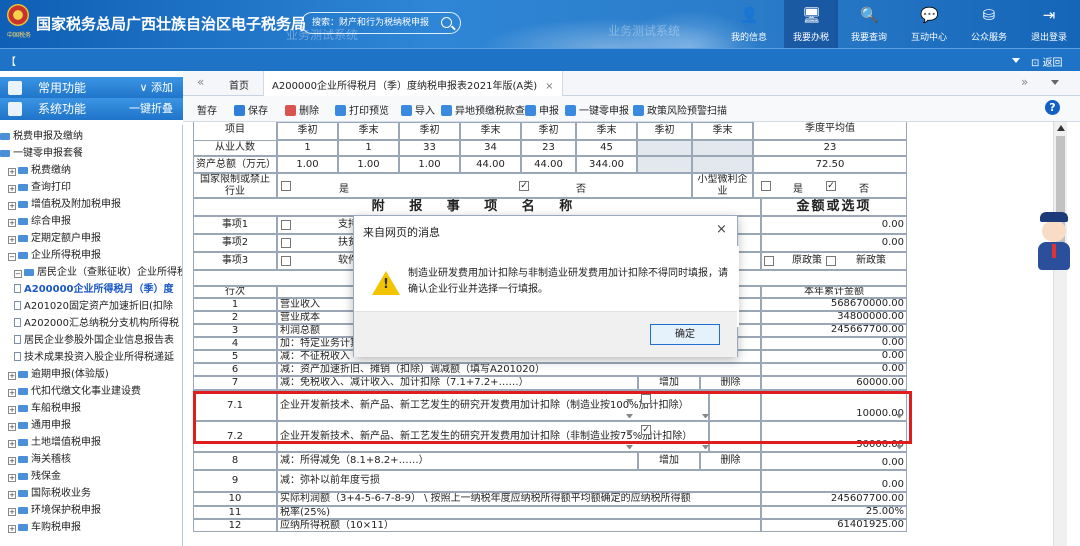  I want to click on addendum-value-input: 0.00, so click(834, 225).